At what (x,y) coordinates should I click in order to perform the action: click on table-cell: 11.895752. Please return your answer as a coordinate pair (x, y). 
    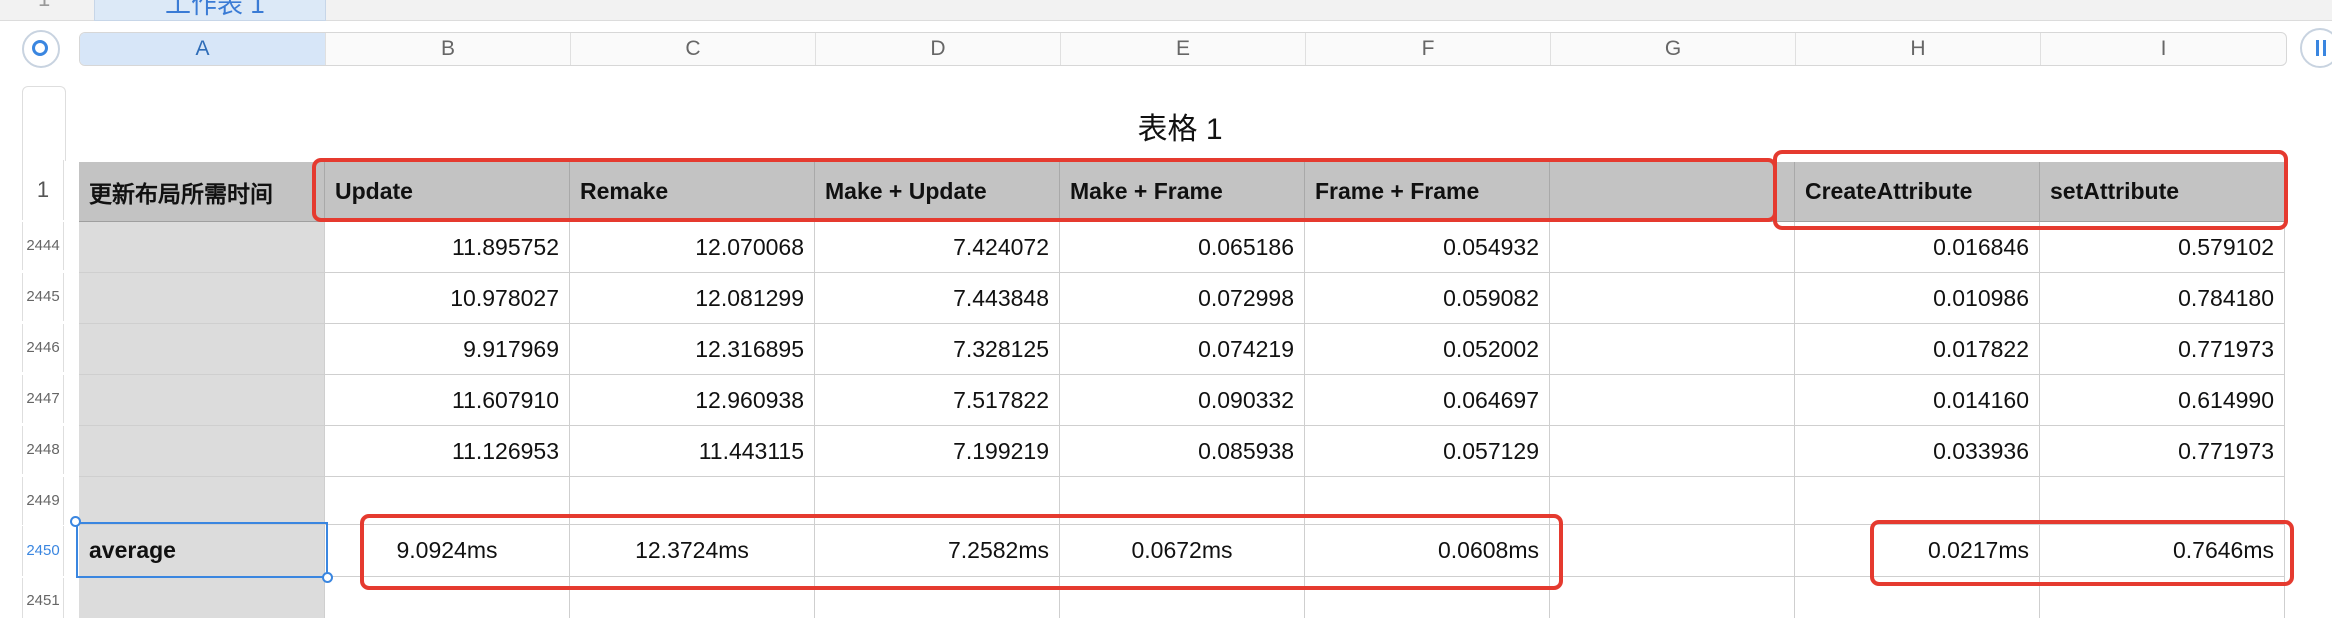
    Looking at the image, I should click on (447, 247).